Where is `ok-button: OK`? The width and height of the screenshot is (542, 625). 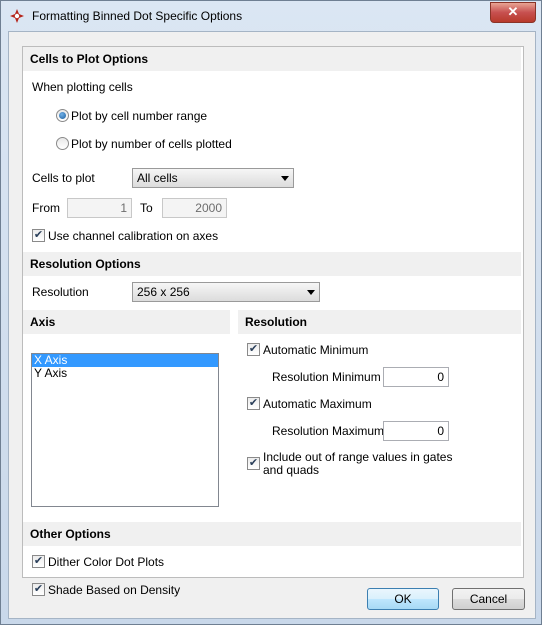 ok-button: OK is located at coordinates (403, 599).